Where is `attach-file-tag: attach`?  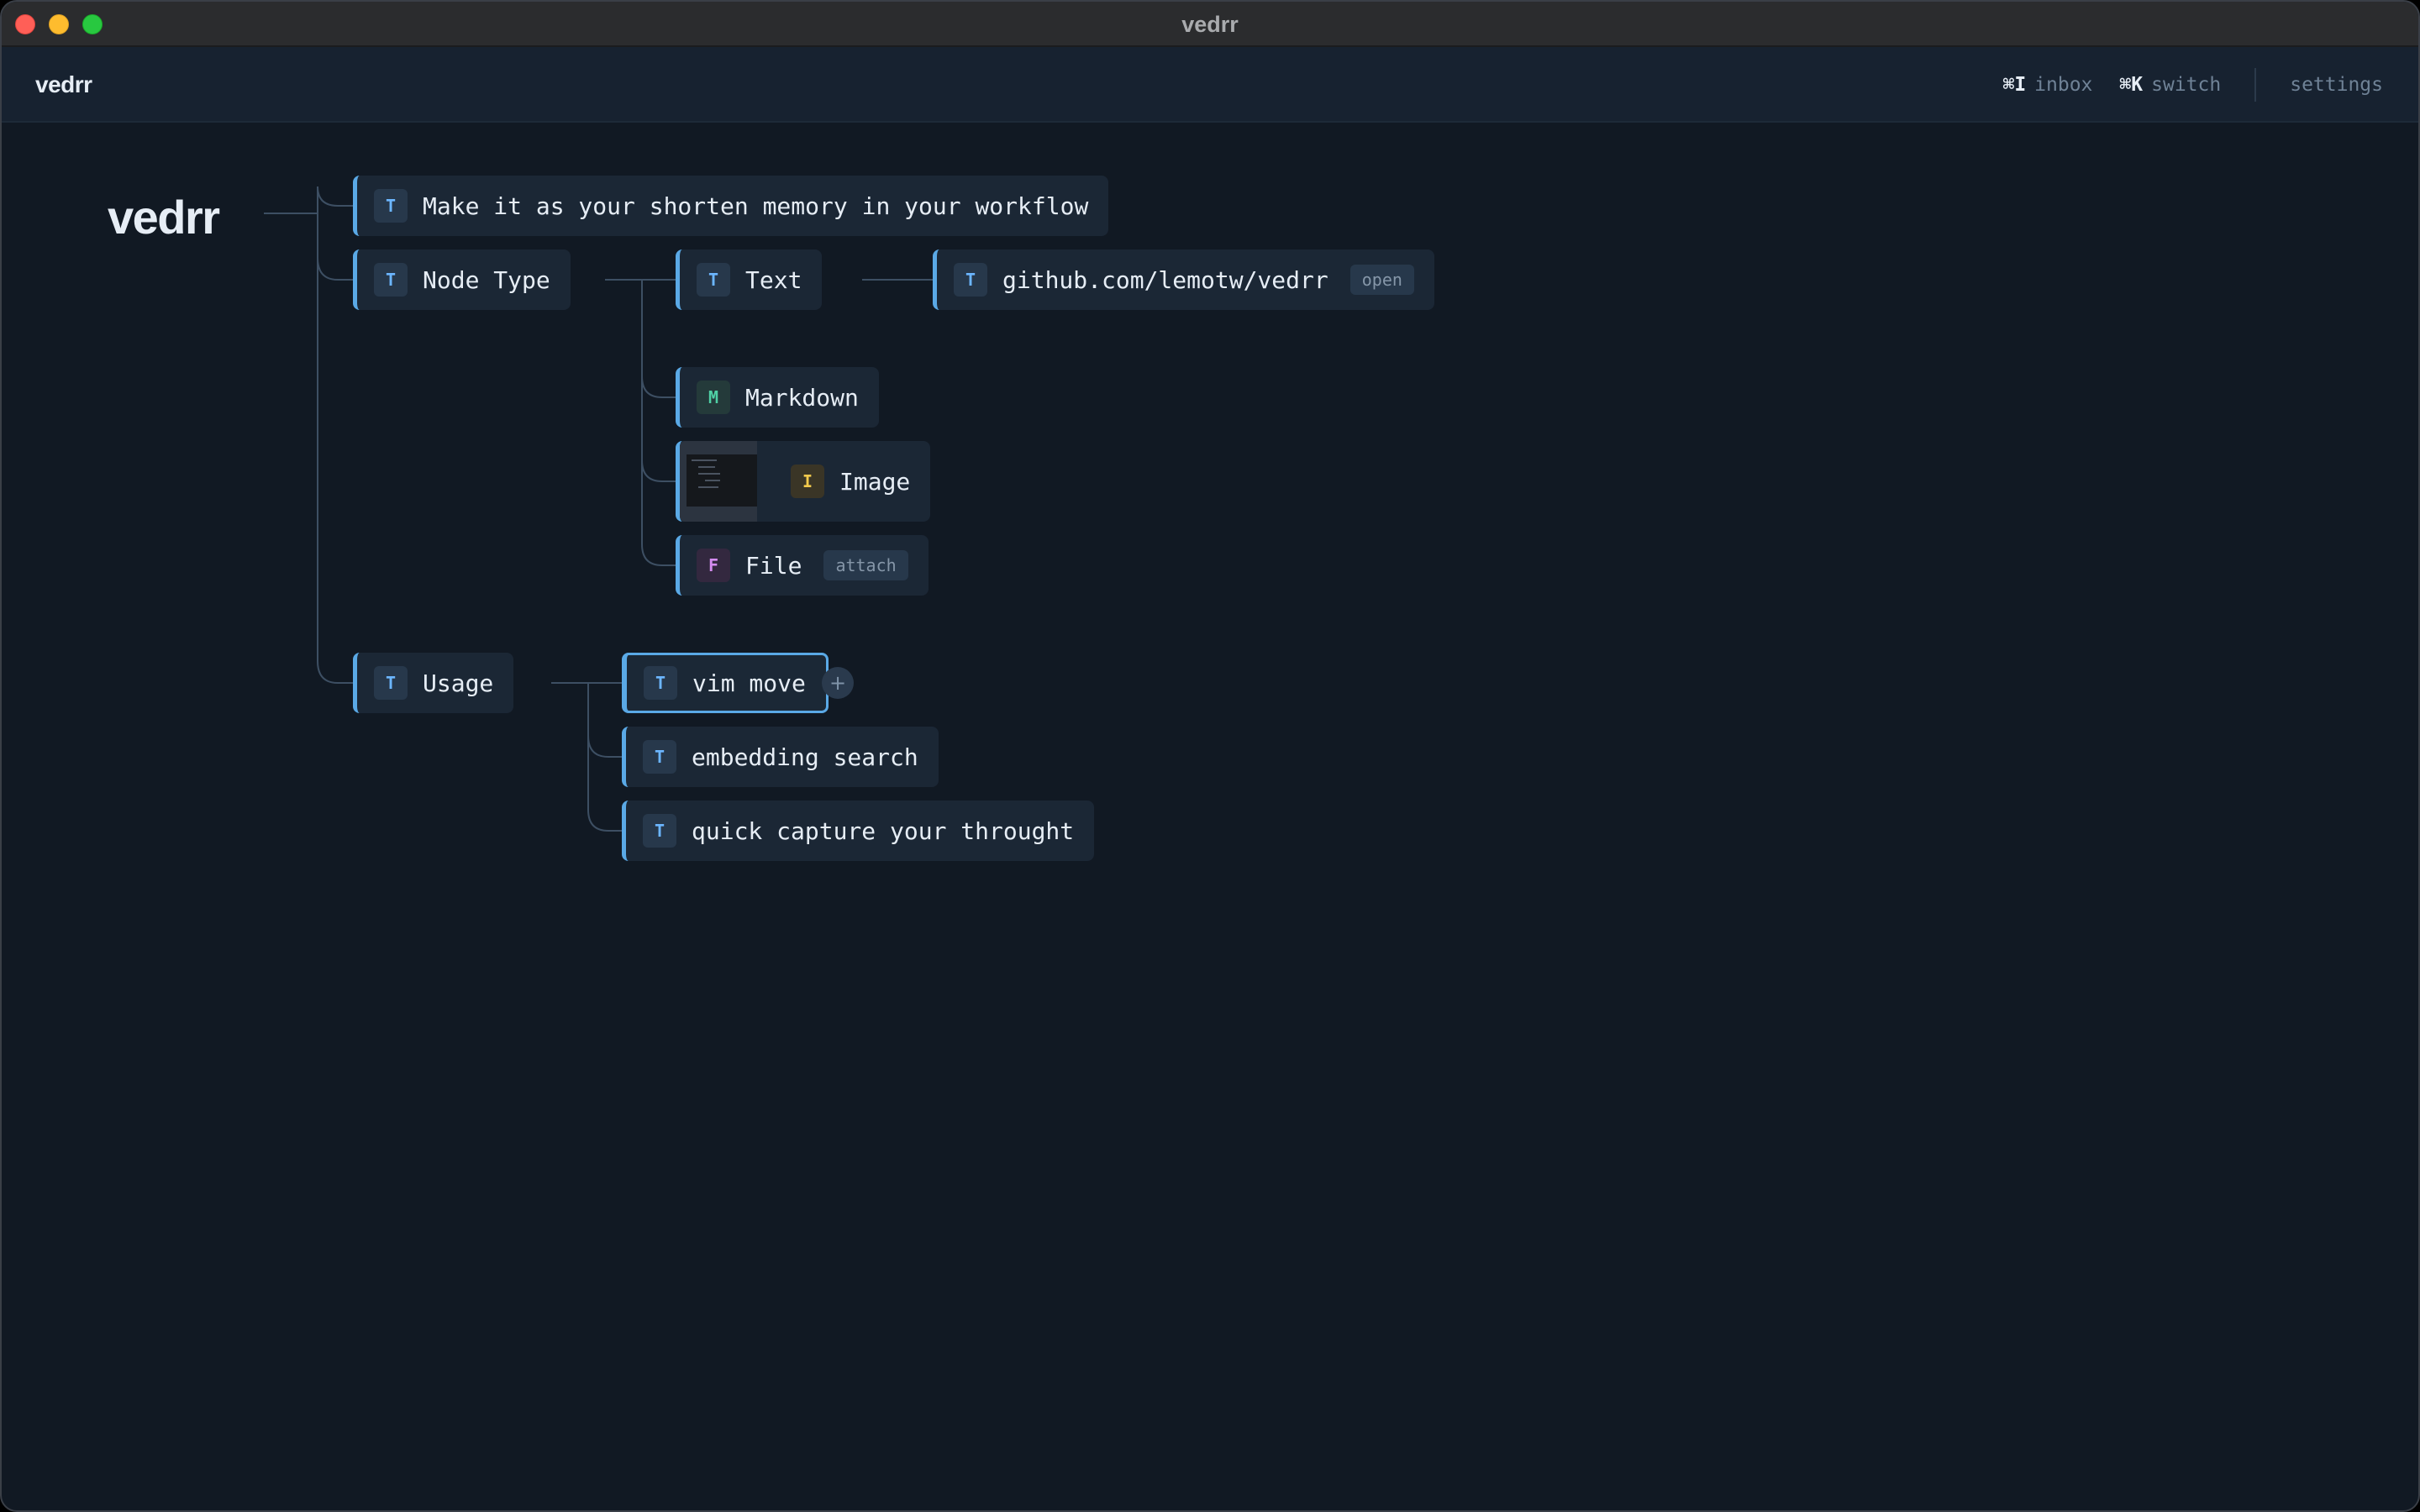 attach-file-tag: attach is located at coordinates (866, 565).